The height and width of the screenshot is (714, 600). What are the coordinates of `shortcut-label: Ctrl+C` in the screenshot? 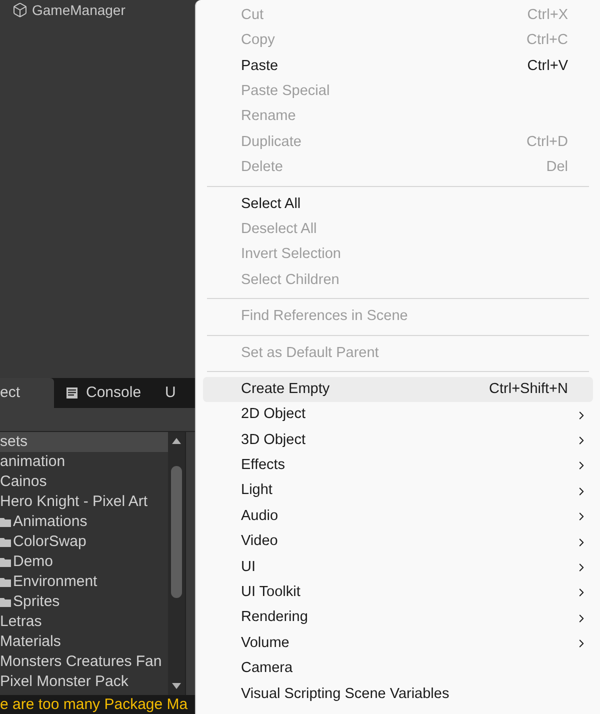 It's located at (547, 40).